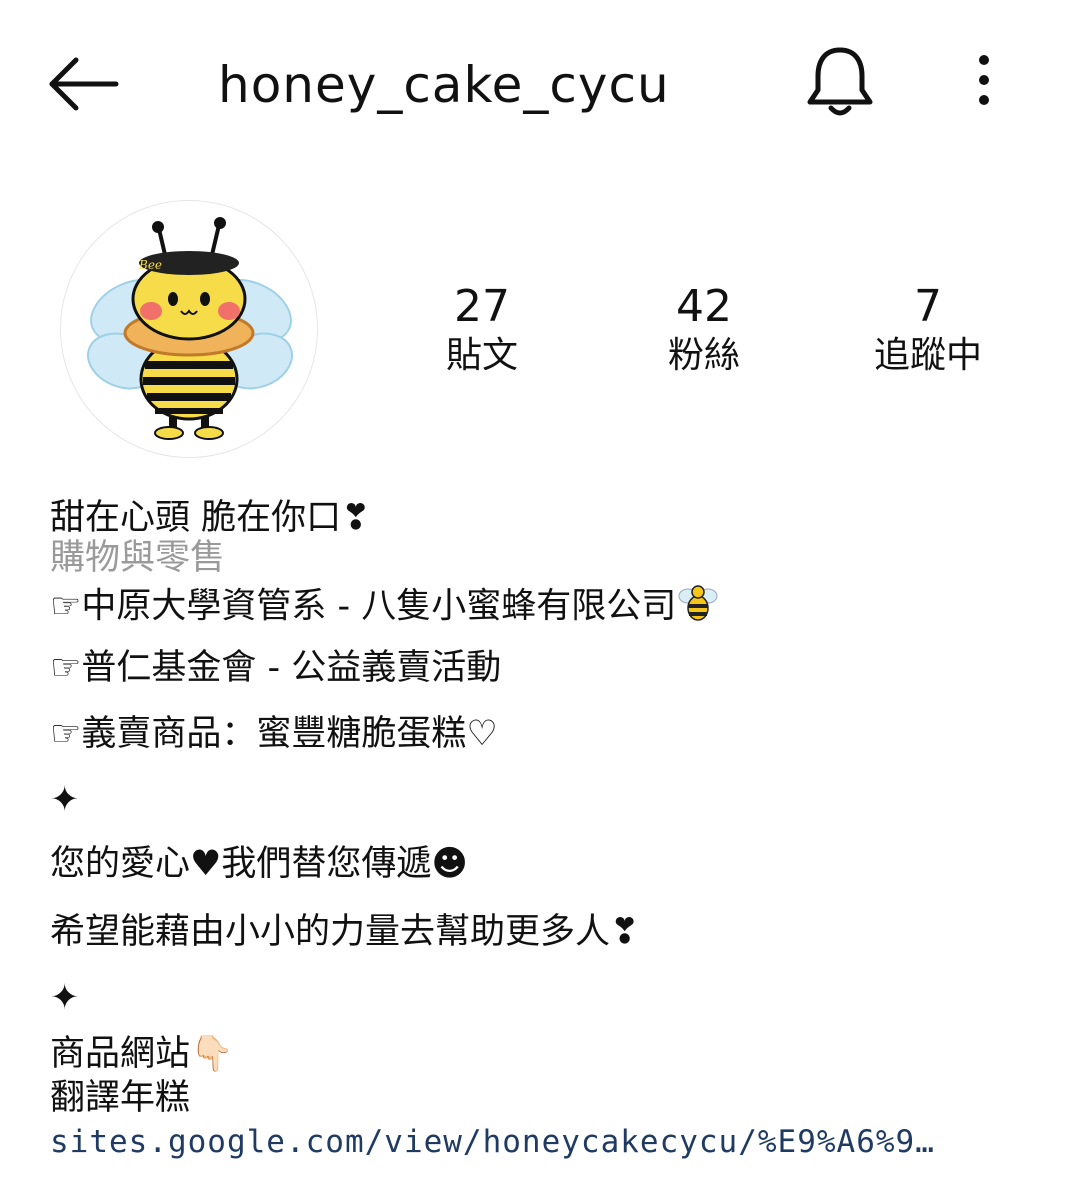  I want to click on bio-line-company-text: ☞中原大學資管系 - 八隻小蜜蜂有限公司, so click(363, 606).